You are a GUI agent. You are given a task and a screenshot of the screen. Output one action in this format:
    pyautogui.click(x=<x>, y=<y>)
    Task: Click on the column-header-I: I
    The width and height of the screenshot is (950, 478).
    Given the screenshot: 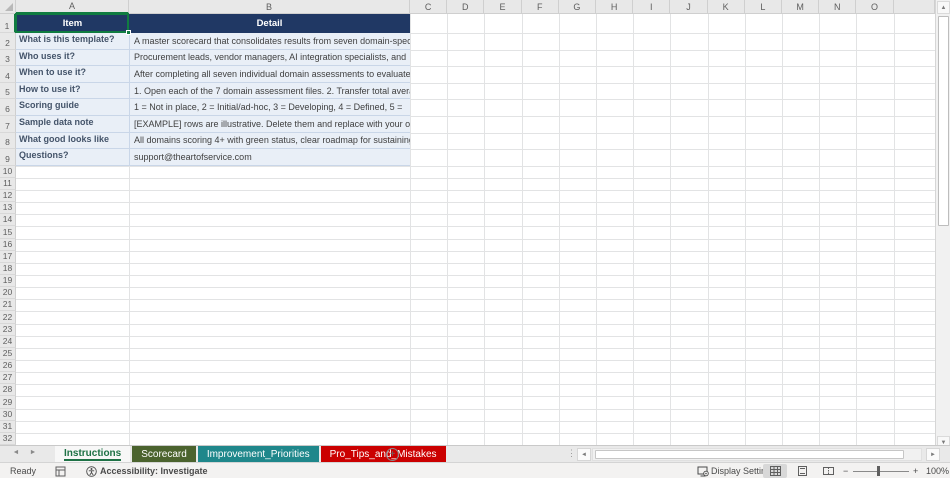 What is the action you would take?
    pyautogui.click(x=652, y=7)
    